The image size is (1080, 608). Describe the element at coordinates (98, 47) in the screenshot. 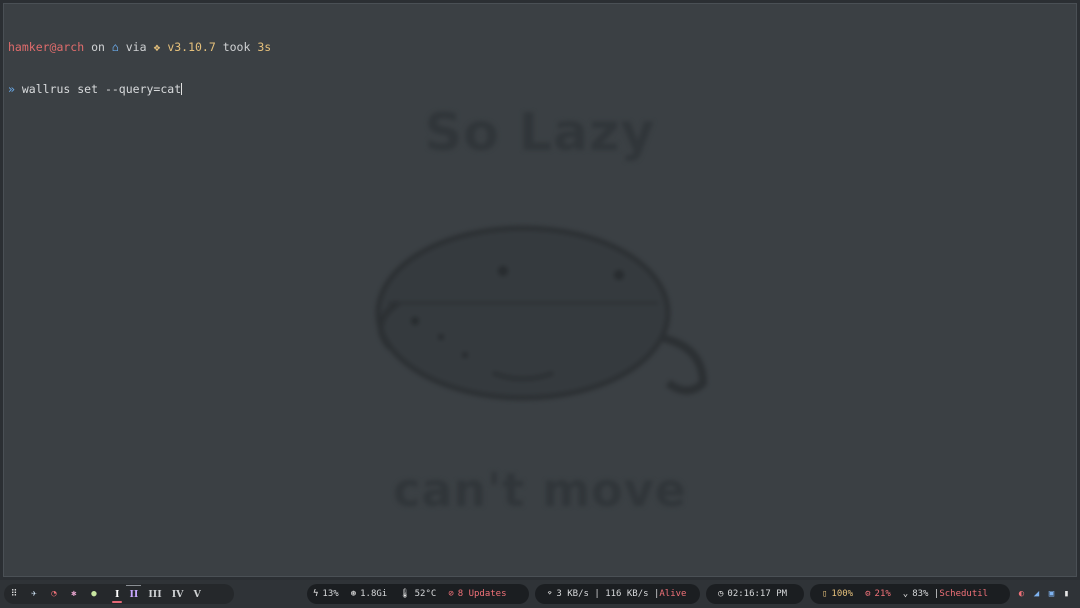

I see `prompt-on: on` at that location.